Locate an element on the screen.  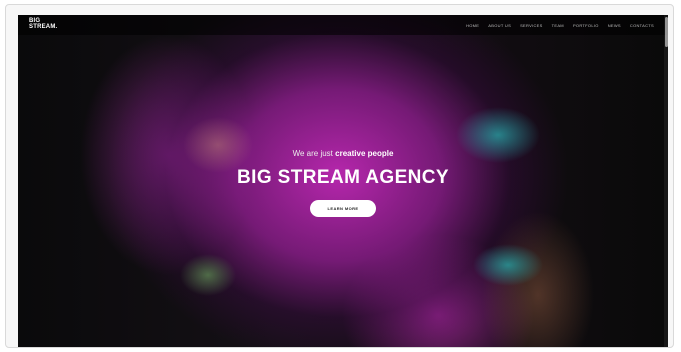
nav-item-portfolio: PORTFOLIO is located at coordinates (586, 25).